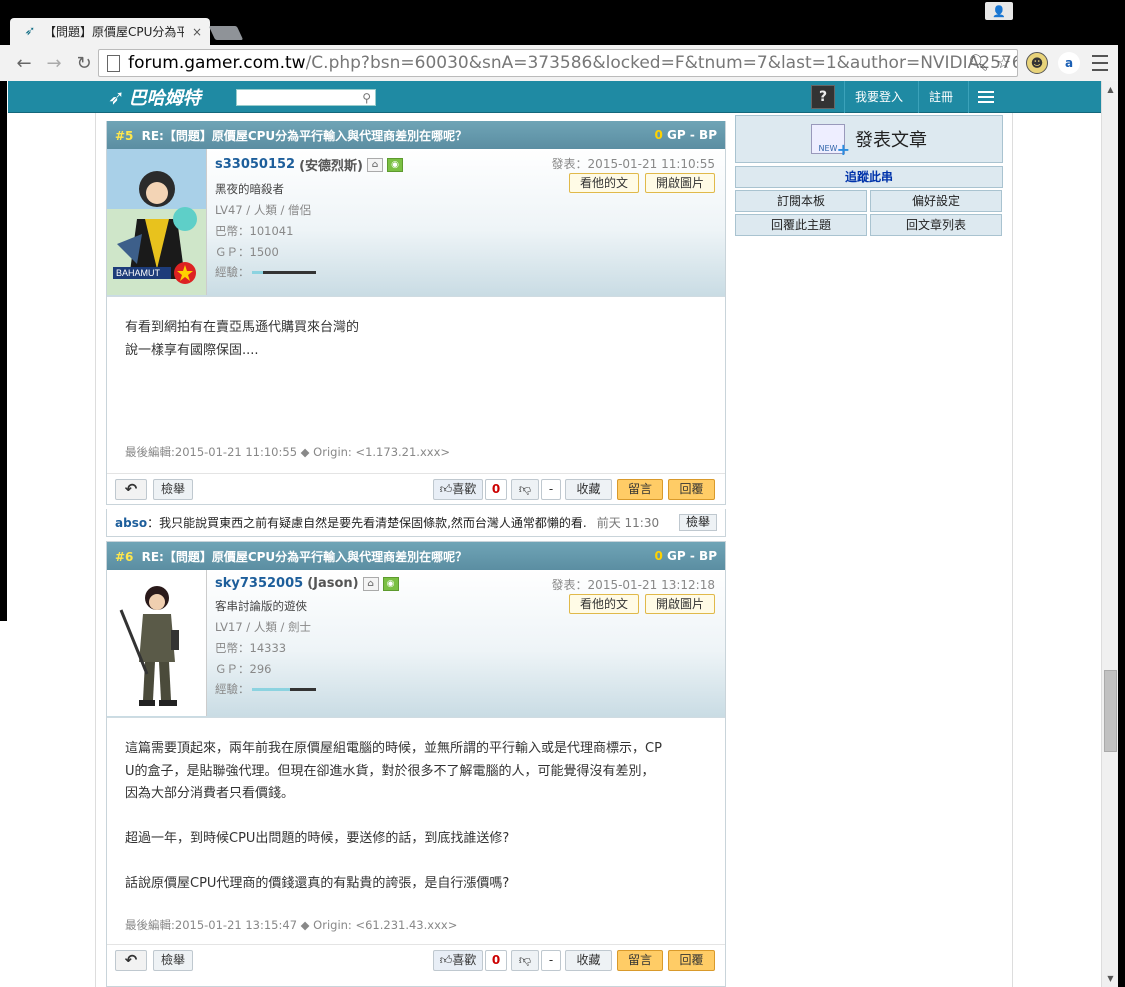  I want to click on exp-label: 經驗：, so click(232, 689).